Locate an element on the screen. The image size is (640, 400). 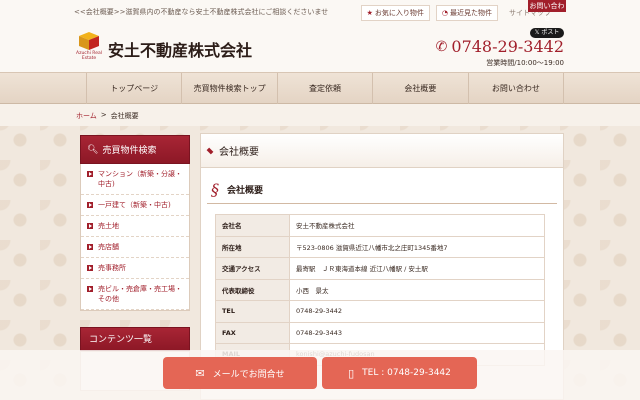
sidebar-item-label: 売店舗 is located at coordinates (108, 247).